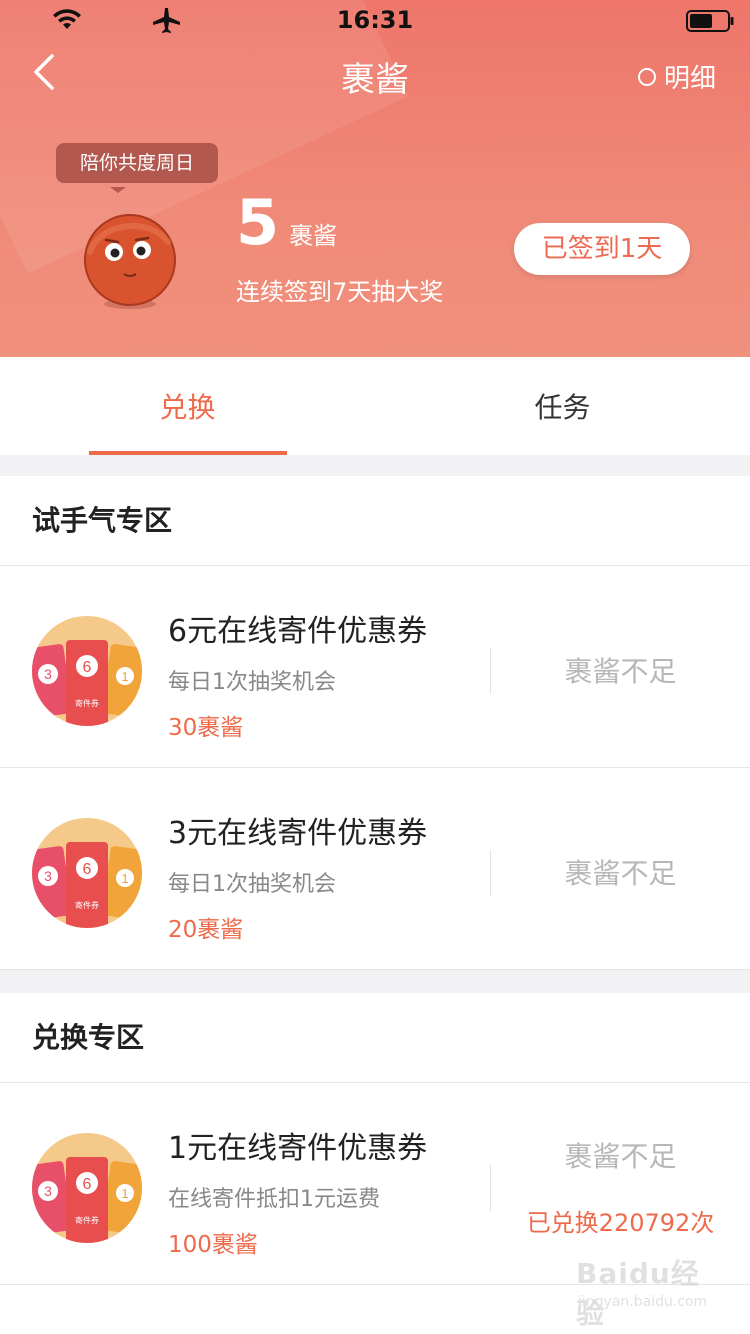 The image size is (750, 1334). What do you see at coordinates (137, 168) in the screenshot?
I see `mascot-speech-bubble: 陪你共度周日` at bounding box center [137, 168].